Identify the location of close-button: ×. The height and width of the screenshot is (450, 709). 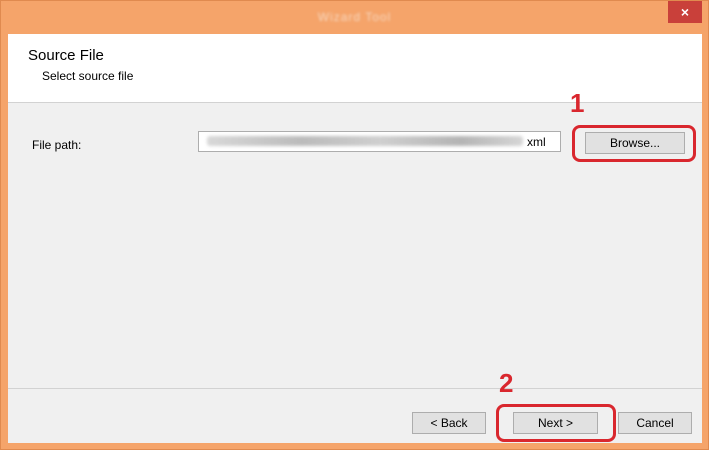
(685, 12).